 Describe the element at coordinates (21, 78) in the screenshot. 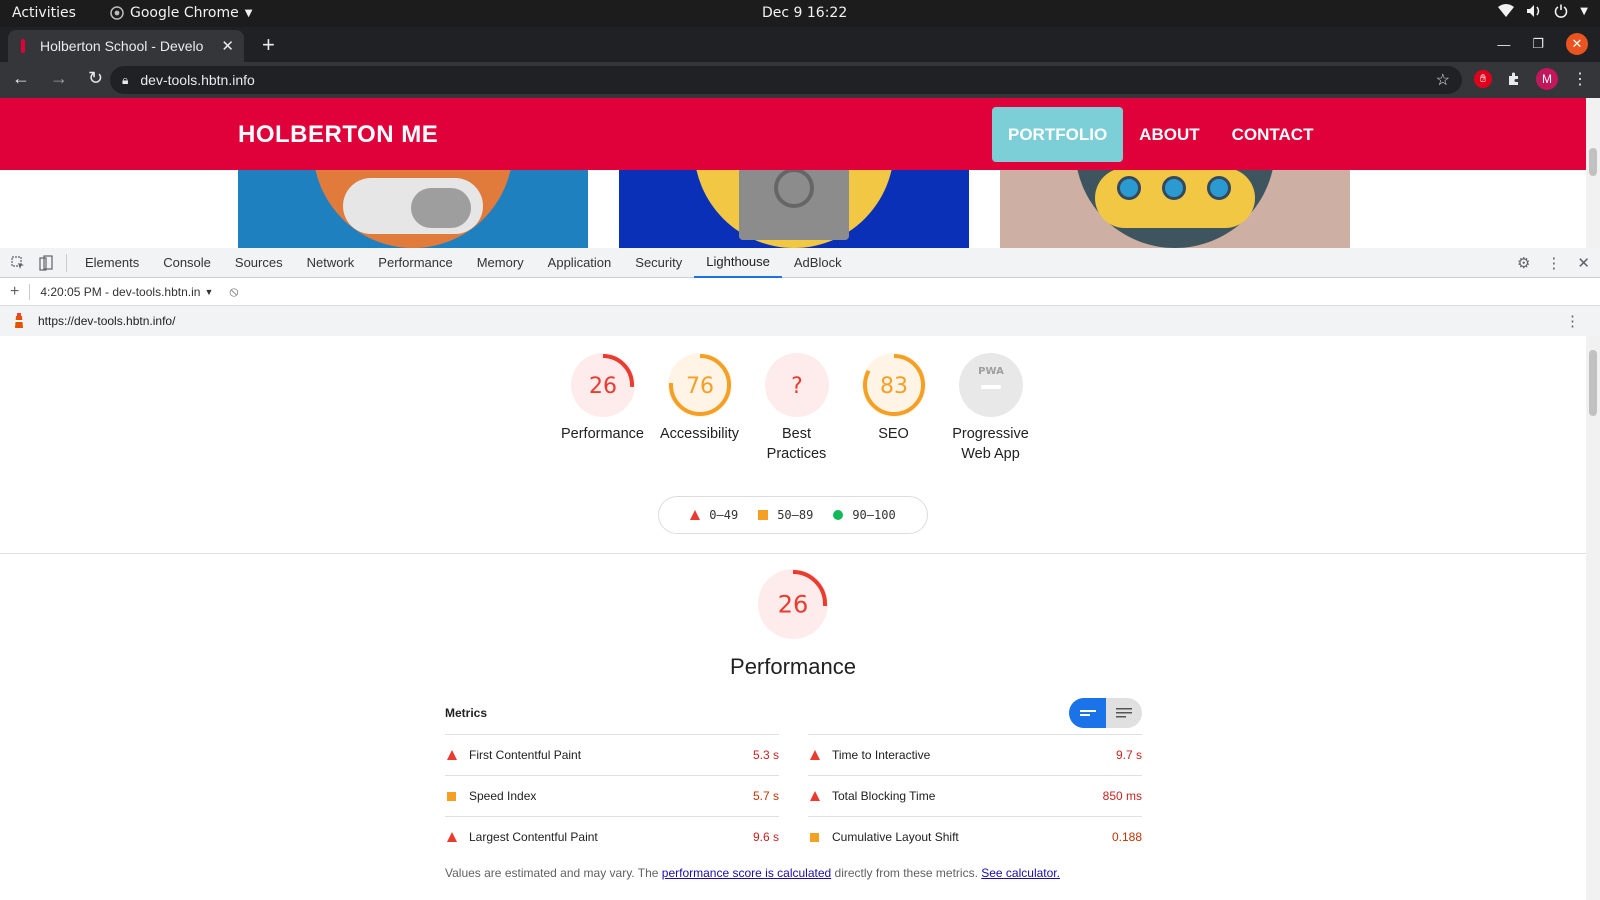

I see `back-arrow-icon: ←` at that location.